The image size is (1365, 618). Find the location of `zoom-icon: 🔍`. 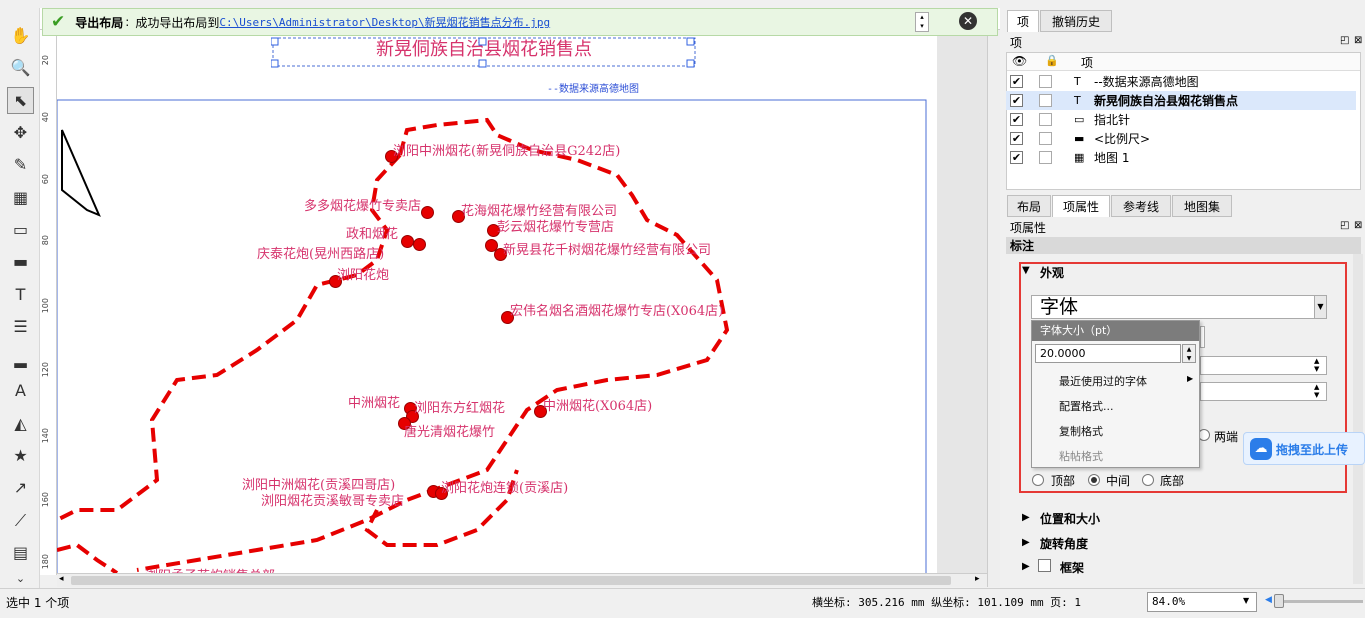

zoom-icon: 🔍 is located at coordinates (20, 67).